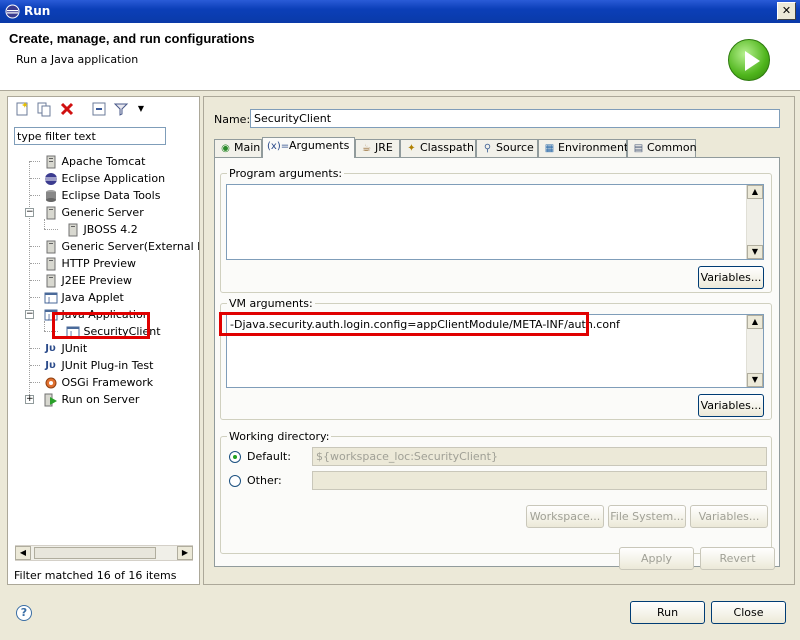  What do you see at coordinates (23, 553) in the screenshot?
I see `scroll-left-icon: ◀` at bounding box center [23, 553].